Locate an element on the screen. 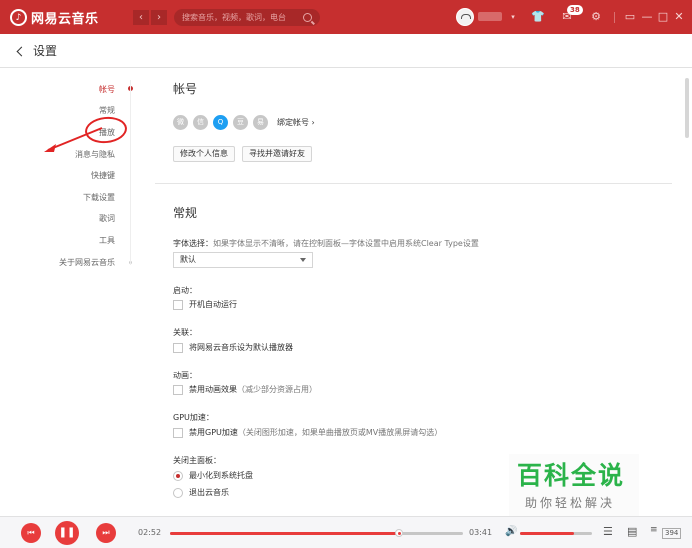  content-scrollbar is located at coordinates (687, 292).